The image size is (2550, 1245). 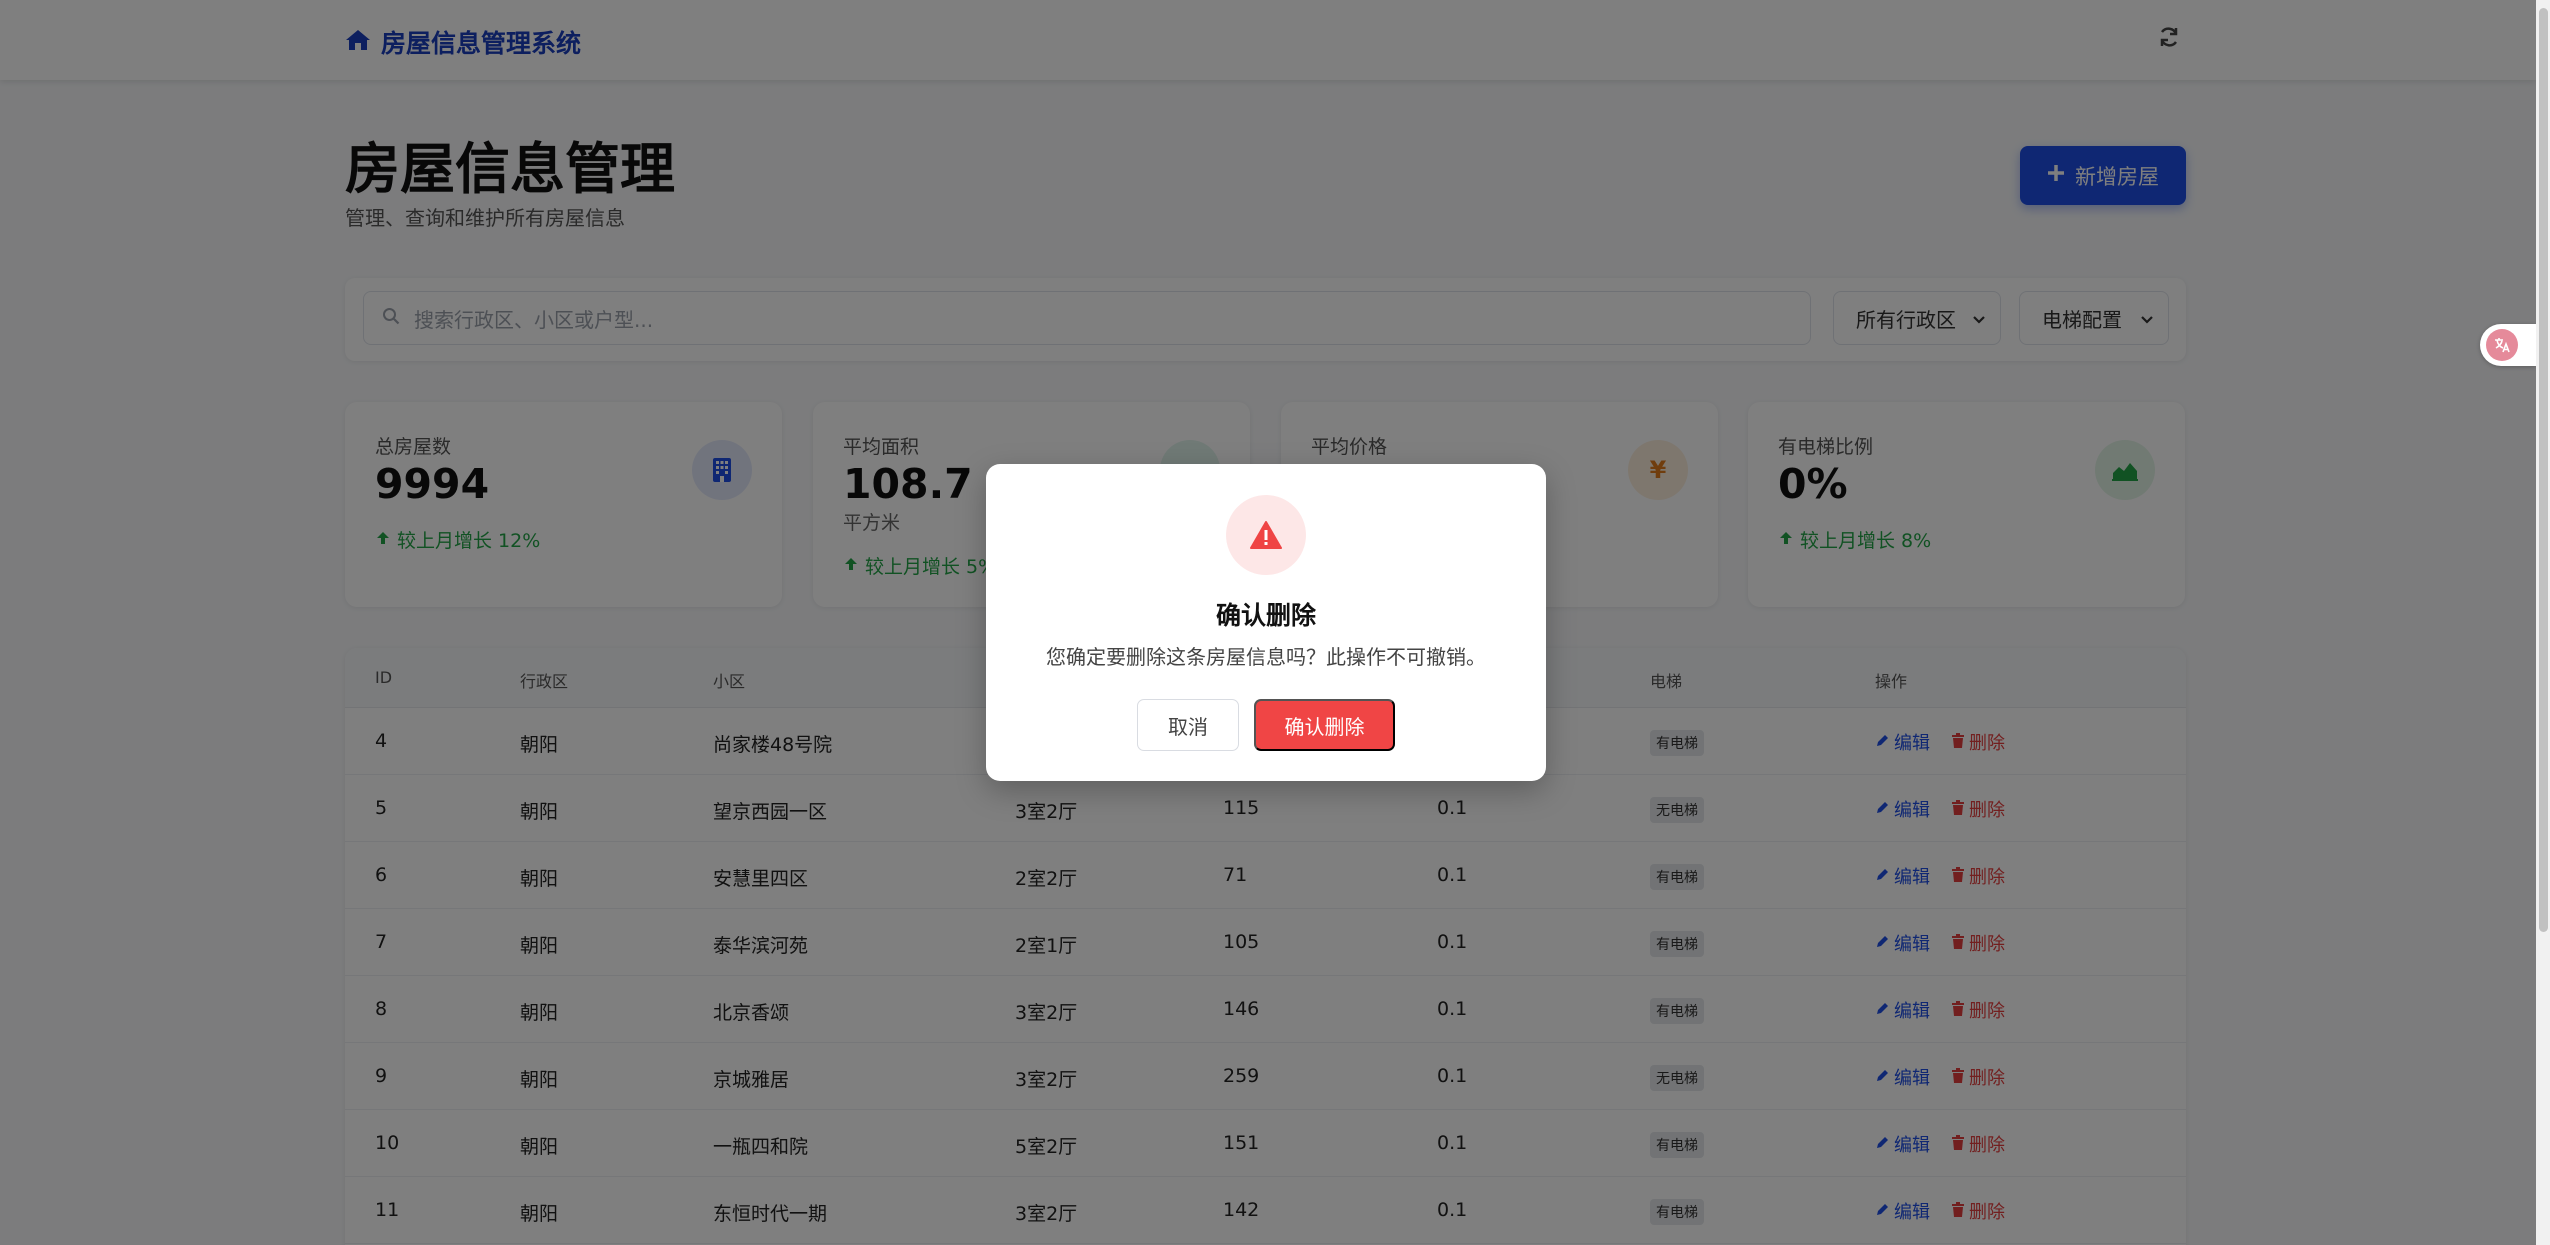 I want to click on translate-widget, so click(x=2508, y=345).